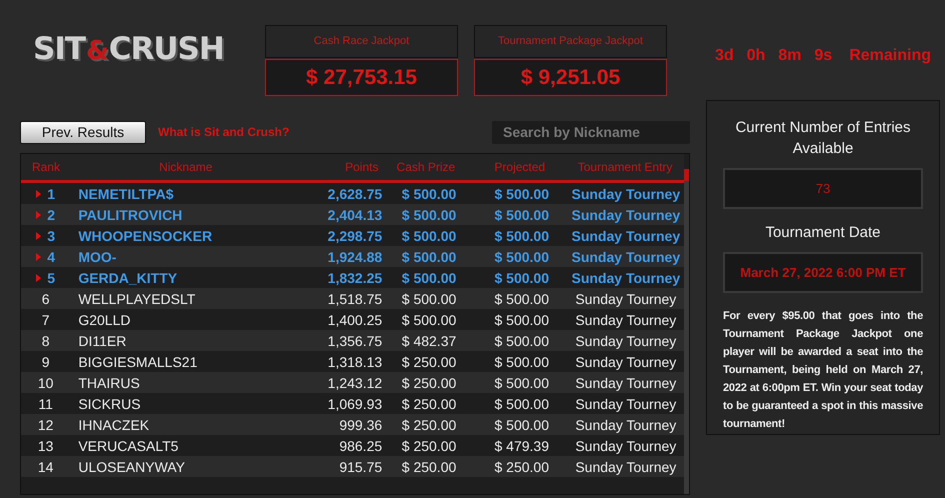 The width and height of the screenshot is (945, 498). What do you see at coordinates (355, 382) in the screenshot?
I see `table-cell: 1,243.12` at bounding box center [355, 382].